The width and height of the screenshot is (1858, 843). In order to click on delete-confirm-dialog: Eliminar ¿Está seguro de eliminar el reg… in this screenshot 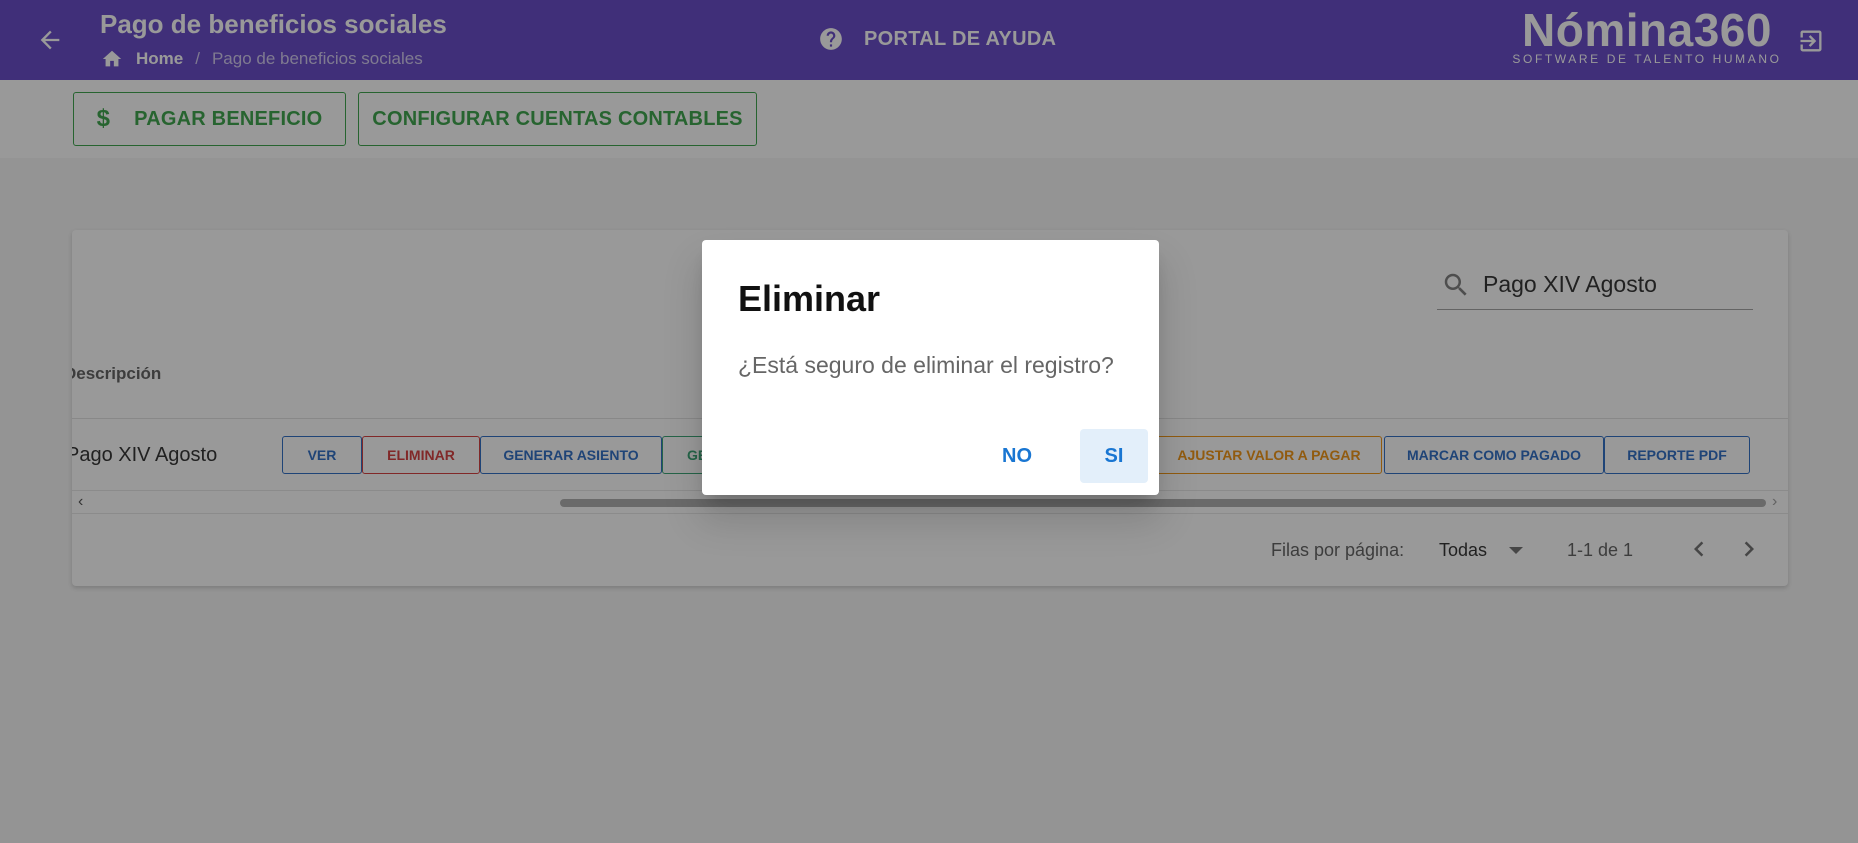, I will do `click(930, 367)`.